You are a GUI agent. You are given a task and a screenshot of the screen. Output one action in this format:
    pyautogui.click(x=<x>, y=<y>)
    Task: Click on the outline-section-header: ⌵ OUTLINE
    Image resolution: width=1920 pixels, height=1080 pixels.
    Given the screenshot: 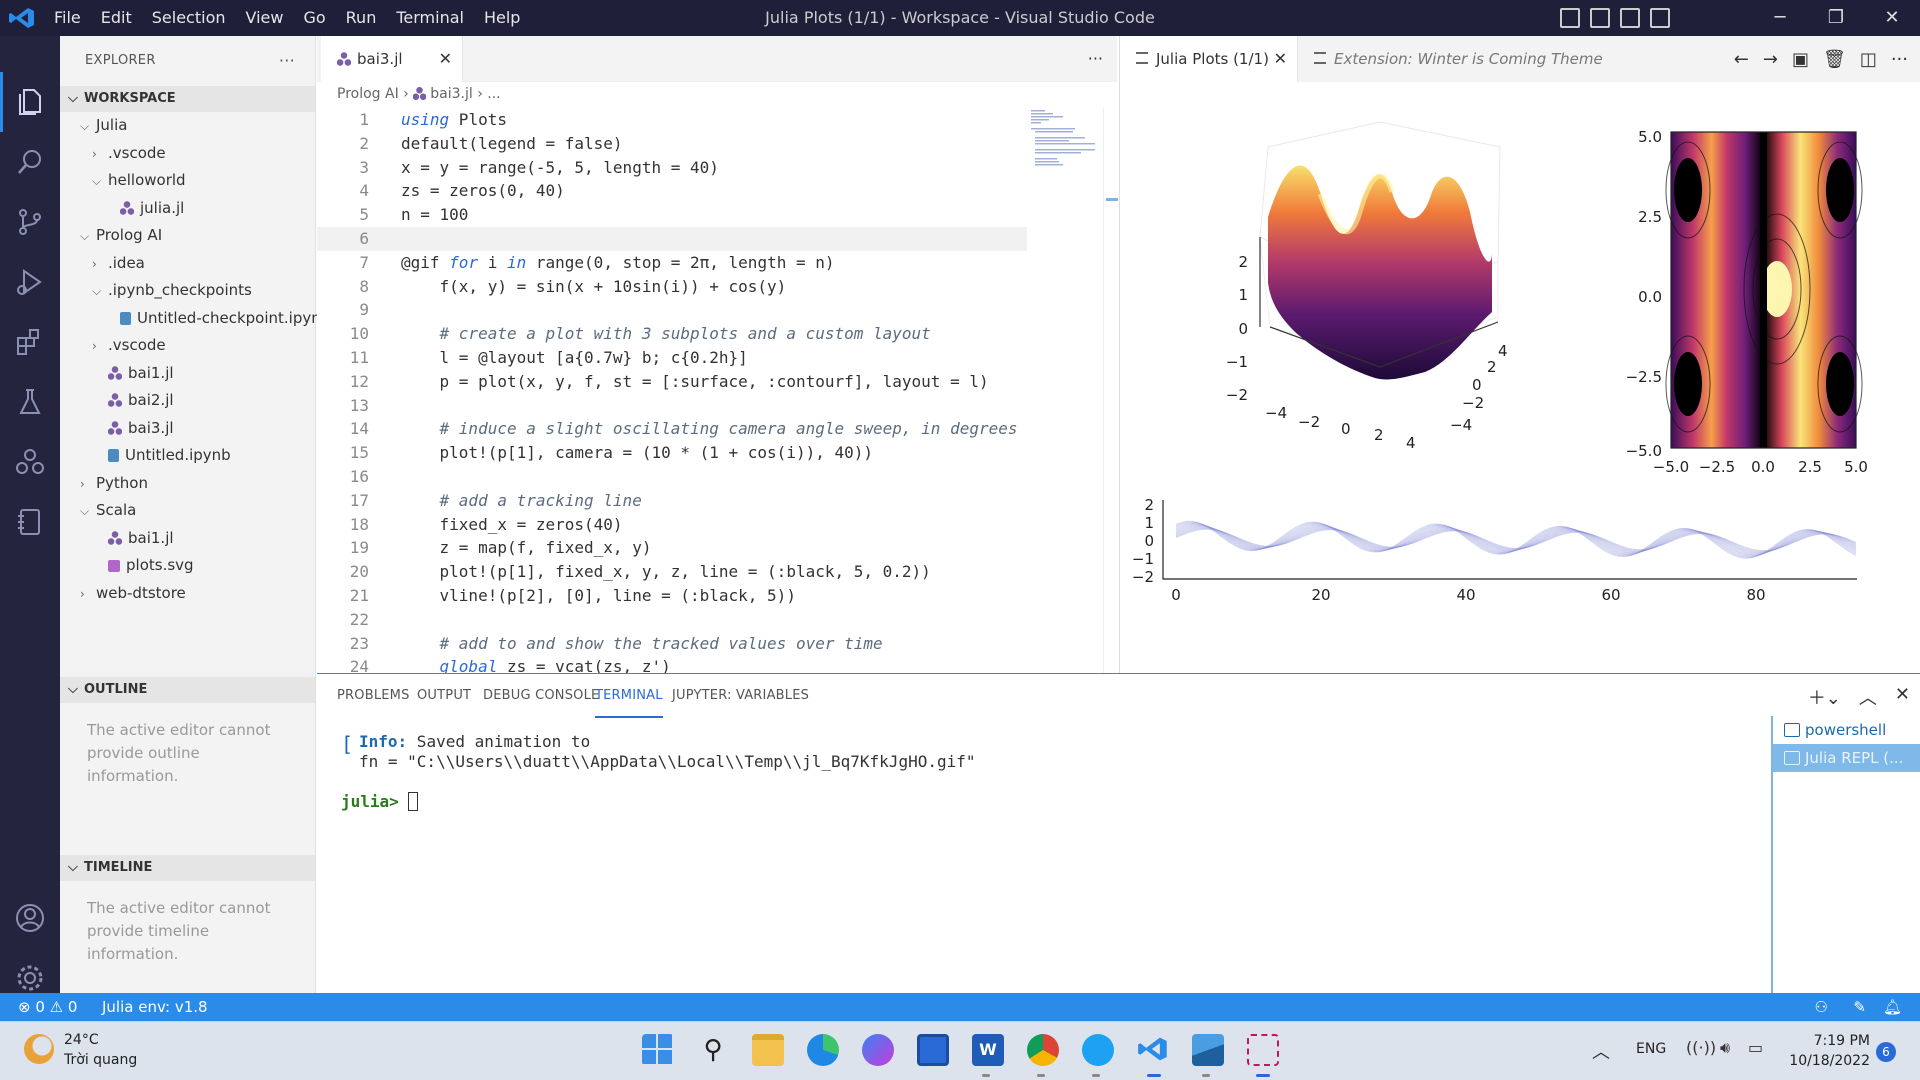 What is the action you would take?
    pyautogui.click(x=187, y=690)
    